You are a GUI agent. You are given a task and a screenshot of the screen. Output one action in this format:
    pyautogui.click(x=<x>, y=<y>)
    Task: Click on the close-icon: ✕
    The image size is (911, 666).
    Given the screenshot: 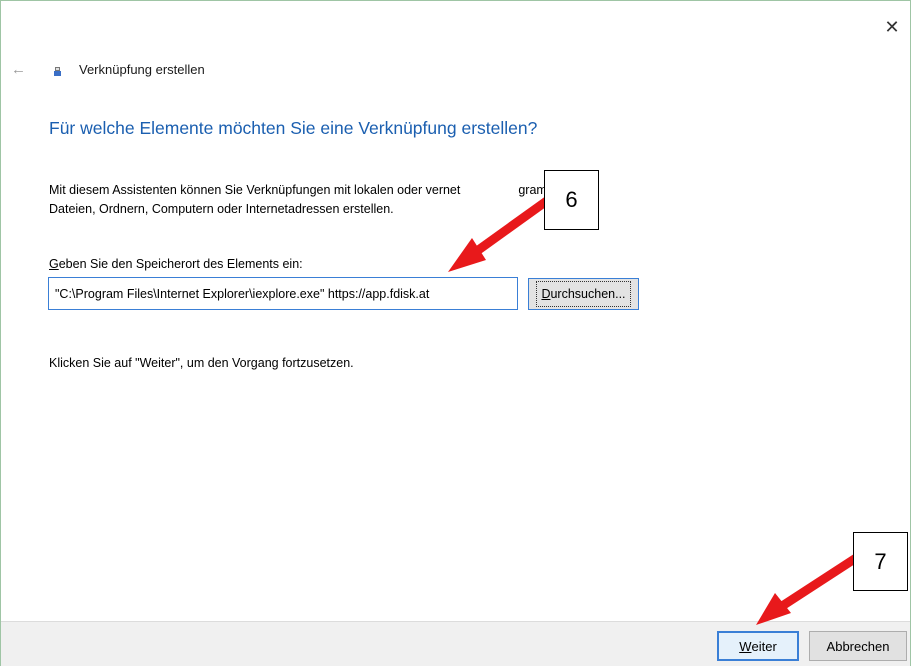 What is the action you would take?
    pyautogui.click(x=892, y=26)
    